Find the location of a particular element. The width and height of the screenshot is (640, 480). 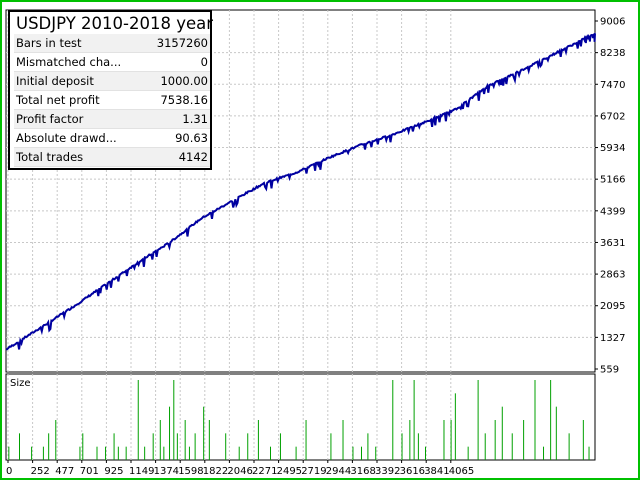

y-tick-label: 3631 is located at coordinates (612, 243).